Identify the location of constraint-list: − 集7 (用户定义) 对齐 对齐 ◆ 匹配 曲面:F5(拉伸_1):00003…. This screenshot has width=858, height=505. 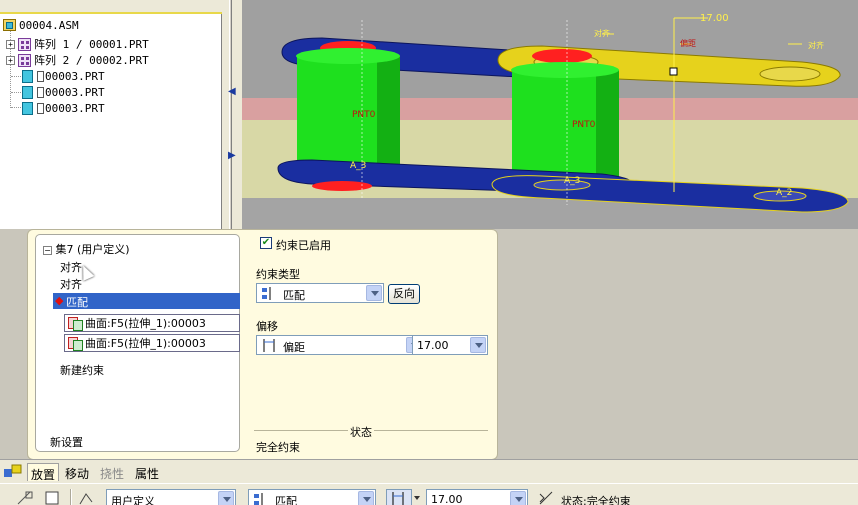
(137, 343).